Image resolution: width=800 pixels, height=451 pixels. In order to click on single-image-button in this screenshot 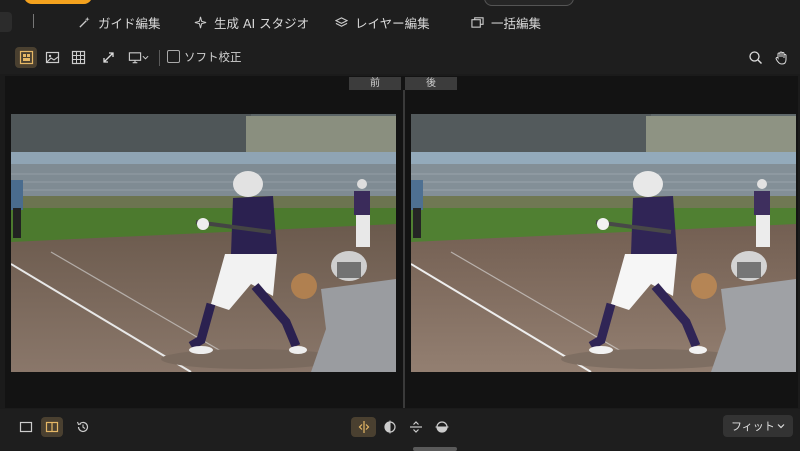, I will do `click(52, 57)`.